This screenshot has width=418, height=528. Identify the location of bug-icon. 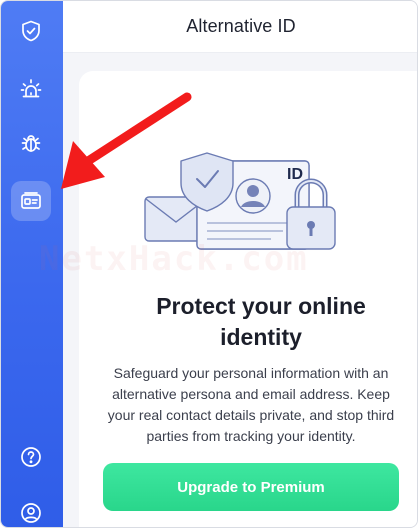
(31, 143).